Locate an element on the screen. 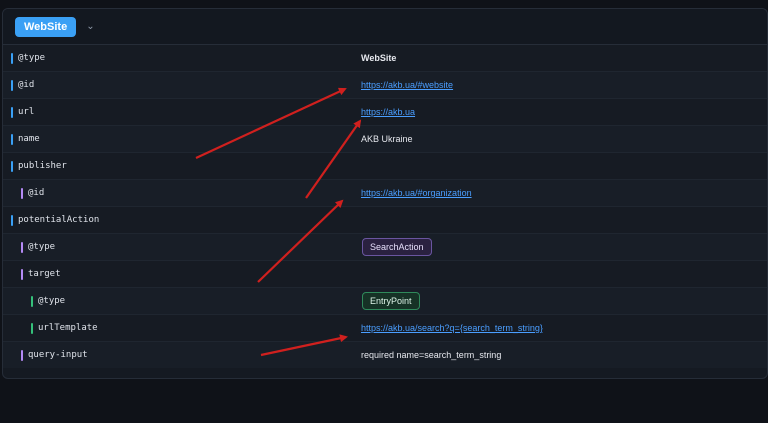  annotation-arrows is located at coordinates (278, 222).